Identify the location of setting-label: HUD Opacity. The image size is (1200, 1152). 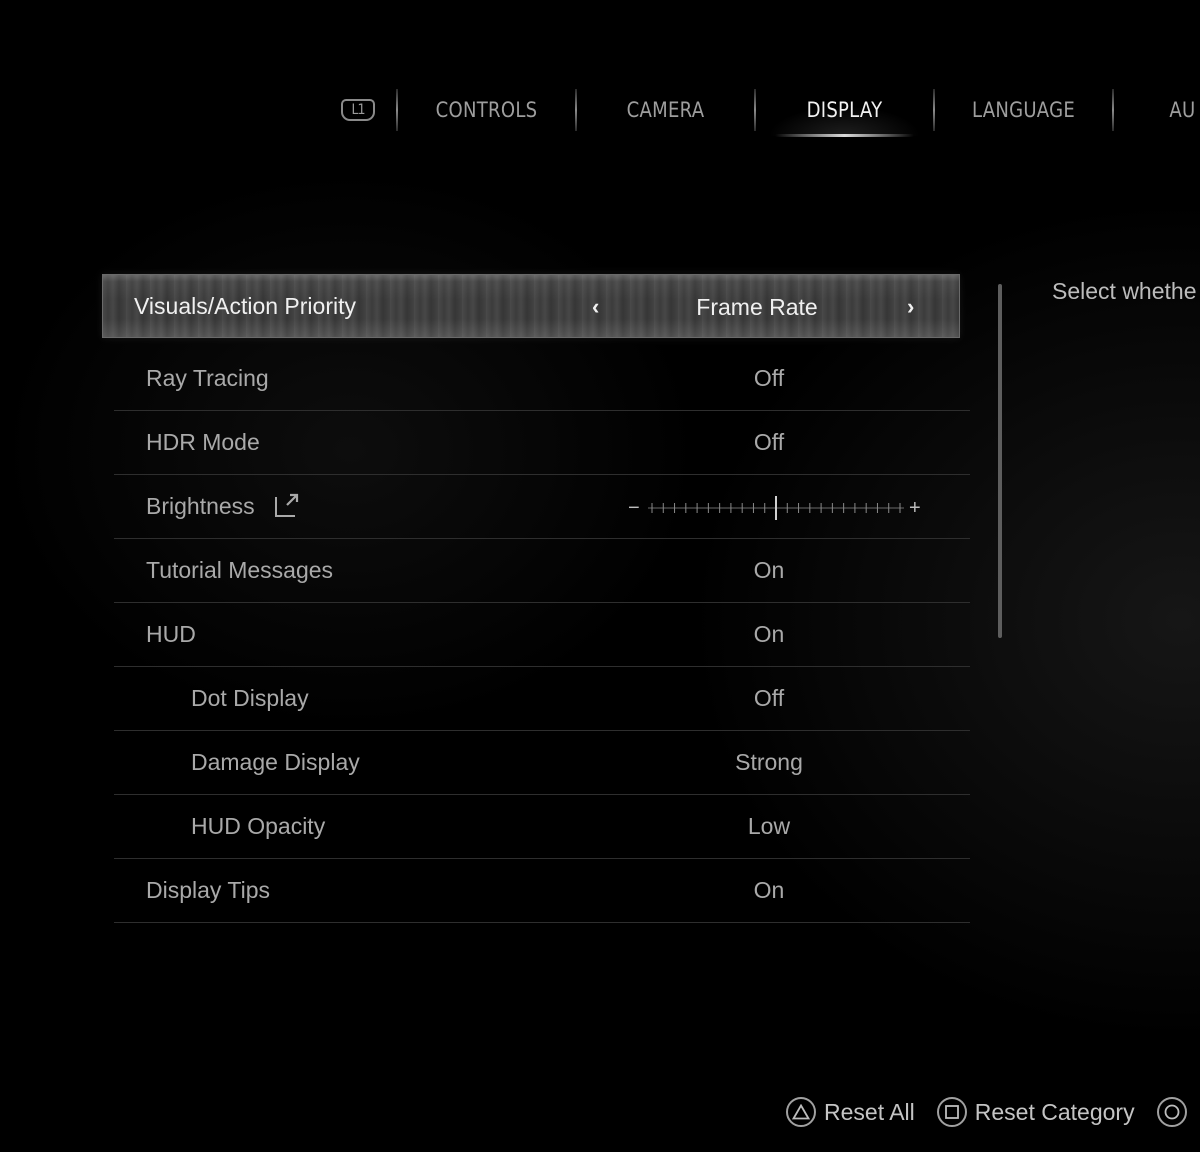
(258, 826).